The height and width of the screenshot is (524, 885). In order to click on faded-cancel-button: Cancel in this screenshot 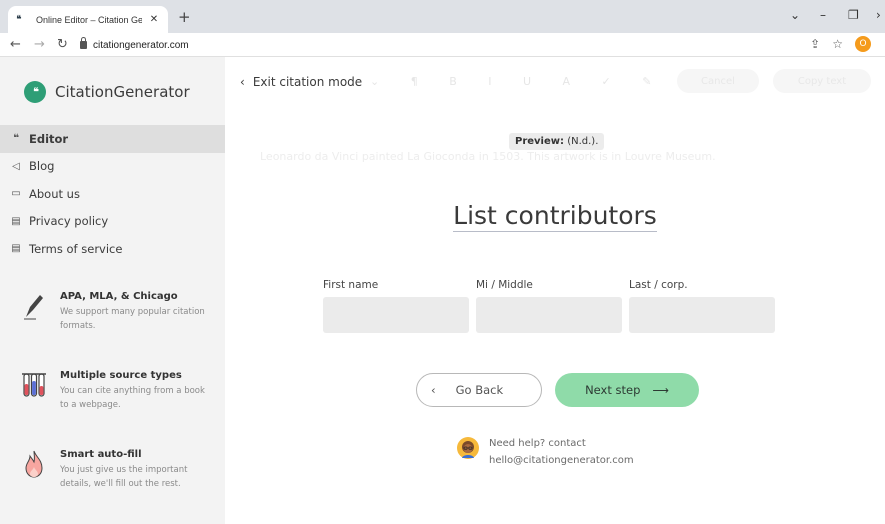, I will do `click(718, 81)`.